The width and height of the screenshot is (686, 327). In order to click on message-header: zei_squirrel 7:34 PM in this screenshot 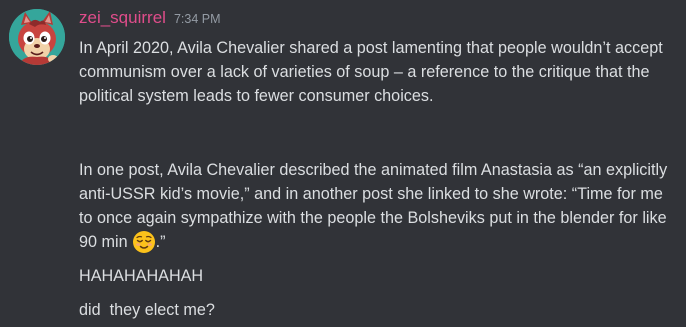, I will do `click(150, 21)`.